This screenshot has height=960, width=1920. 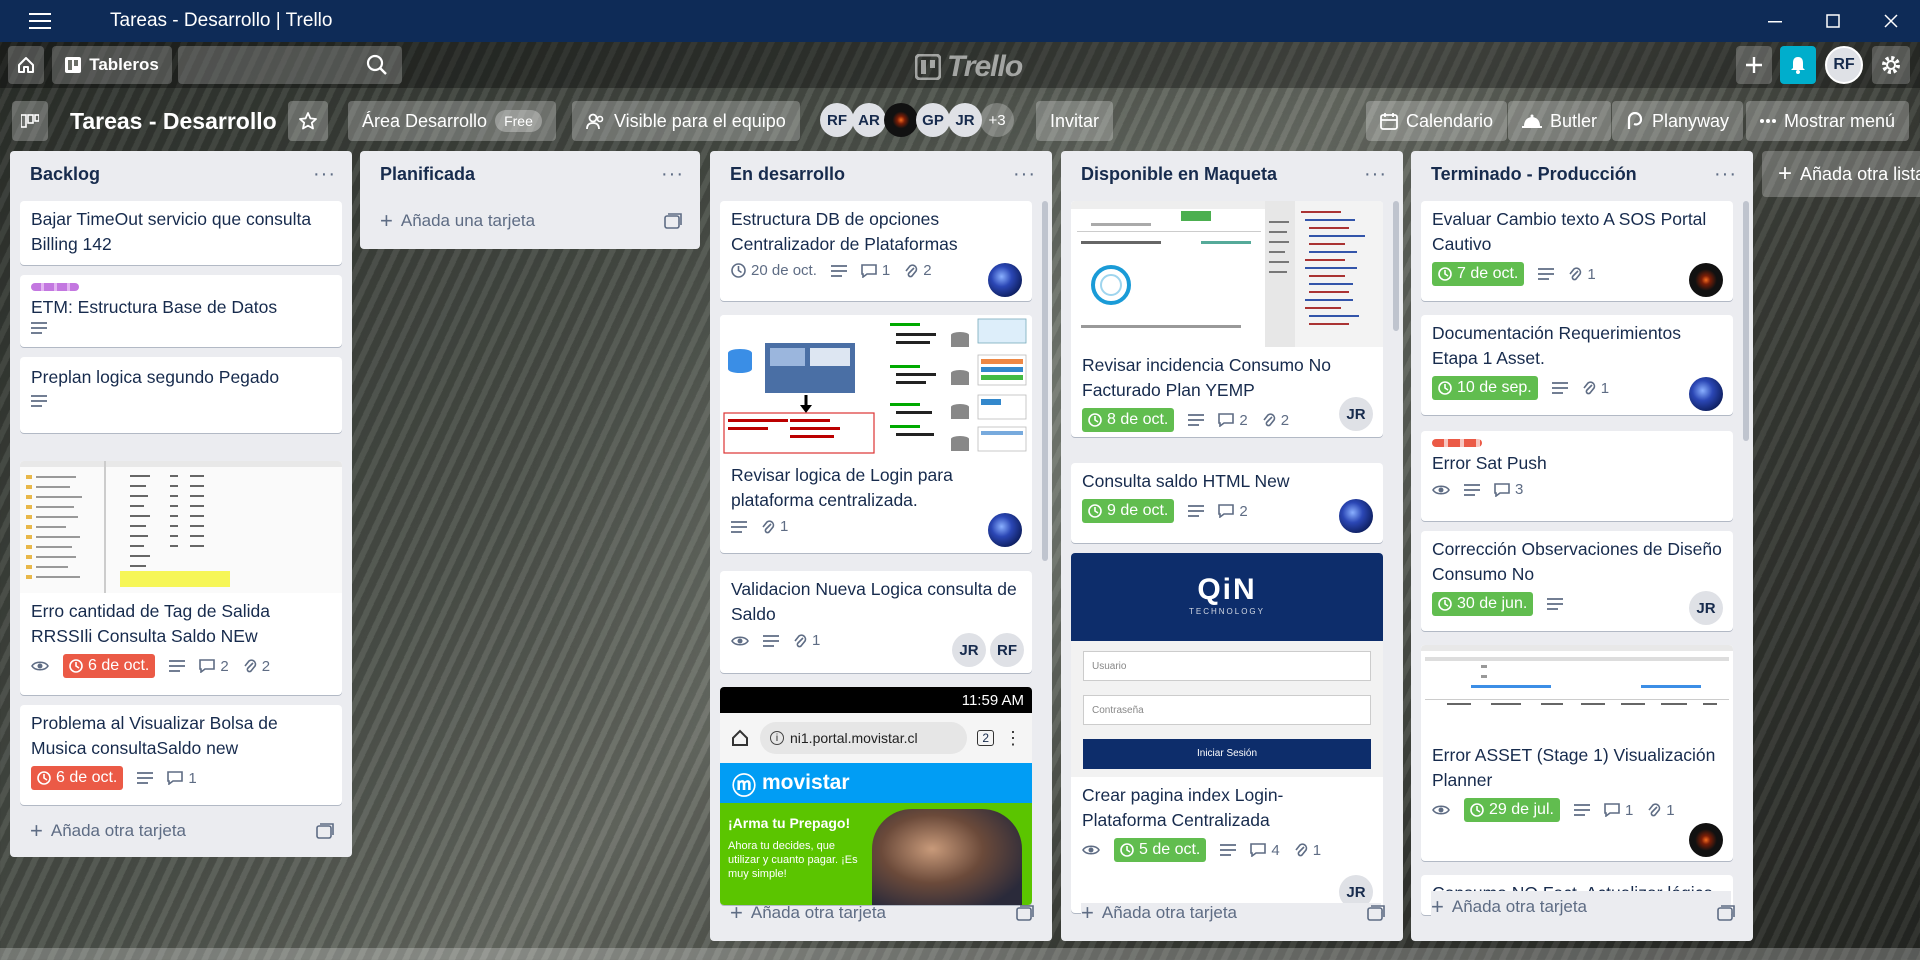 I want to click on boards-button: Tableros, so click(x=112, y=65).